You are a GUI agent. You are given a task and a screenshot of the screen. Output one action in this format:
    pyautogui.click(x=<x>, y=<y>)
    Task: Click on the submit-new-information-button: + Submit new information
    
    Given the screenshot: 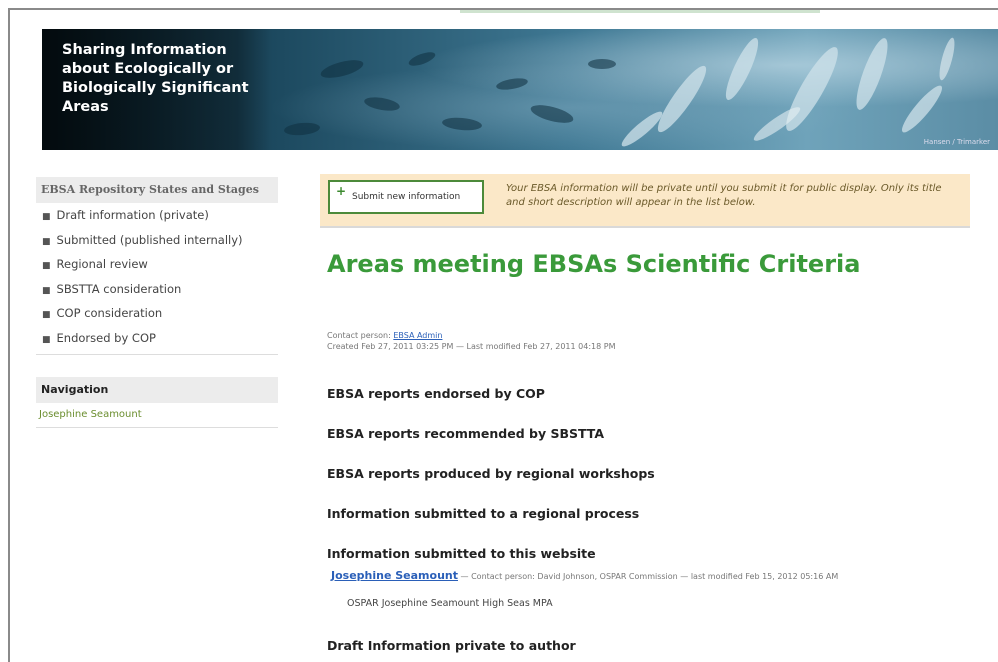 What is the action you would take?
    pyautogui.click(x=406, y=197)
    